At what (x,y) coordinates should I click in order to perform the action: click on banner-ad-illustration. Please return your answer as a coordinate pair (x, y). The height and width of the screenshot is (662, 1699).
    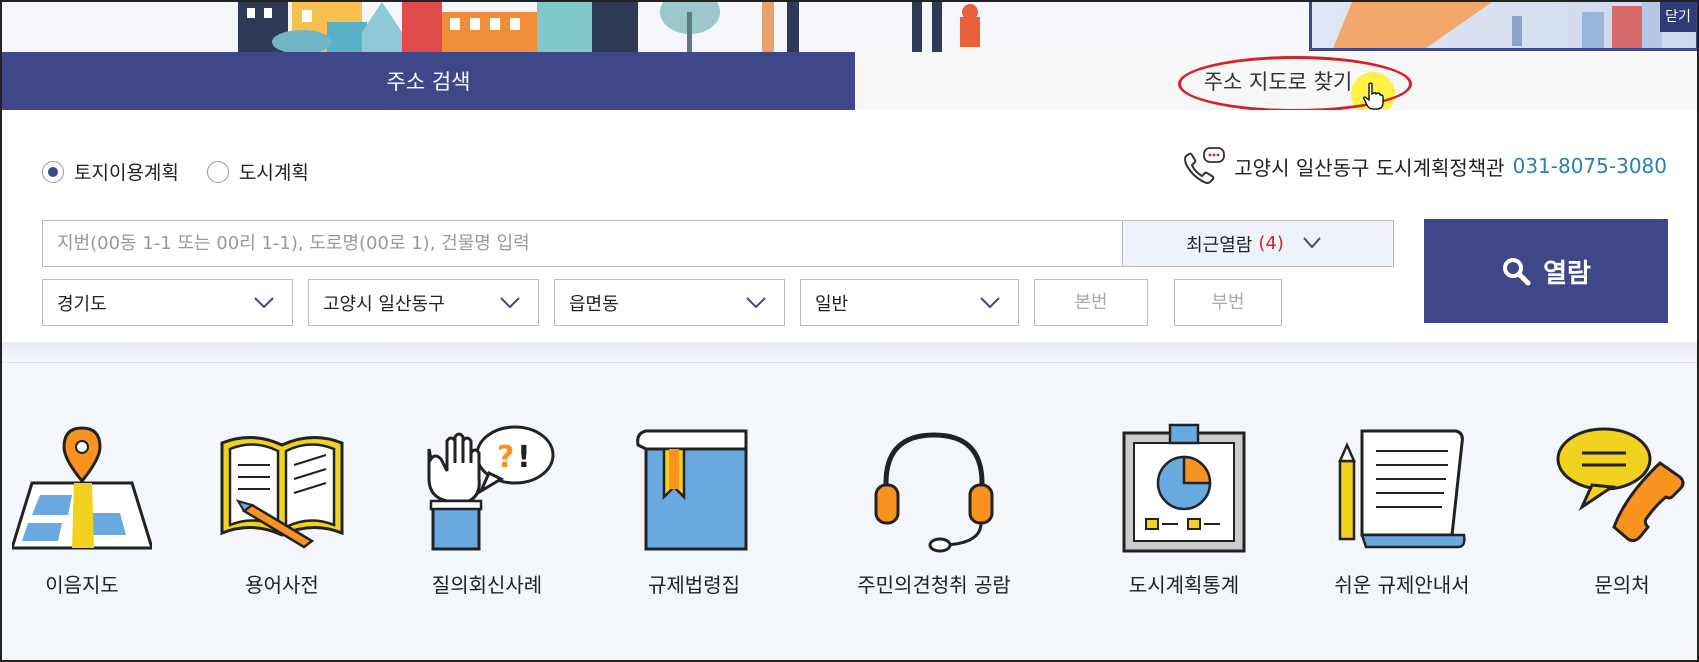
    Looking at the image, I should click on (1497, 25).